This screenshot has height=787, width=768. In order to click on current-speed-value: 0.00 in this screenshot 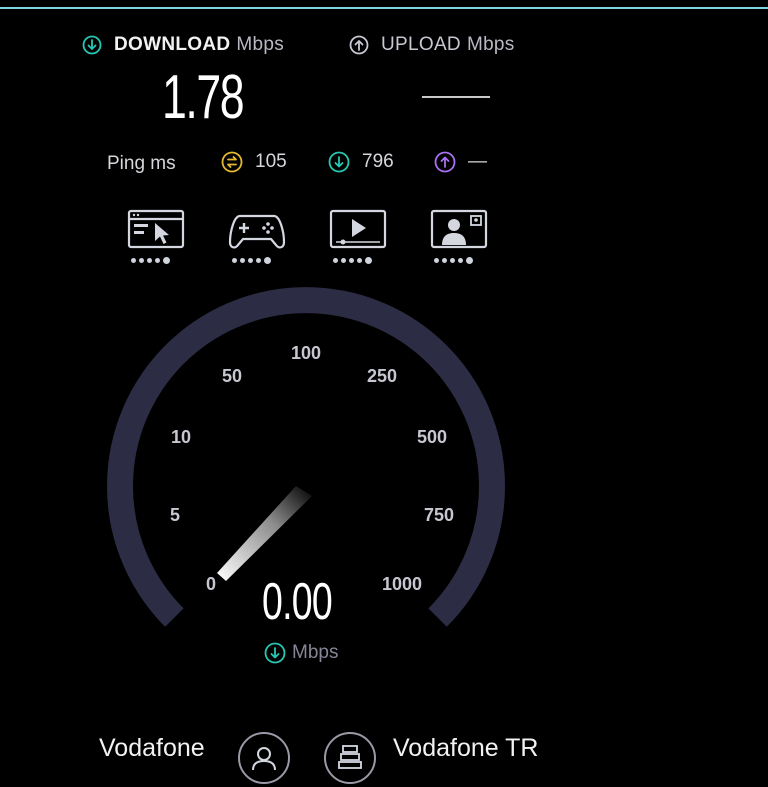, I will do `click(297, 602)`.